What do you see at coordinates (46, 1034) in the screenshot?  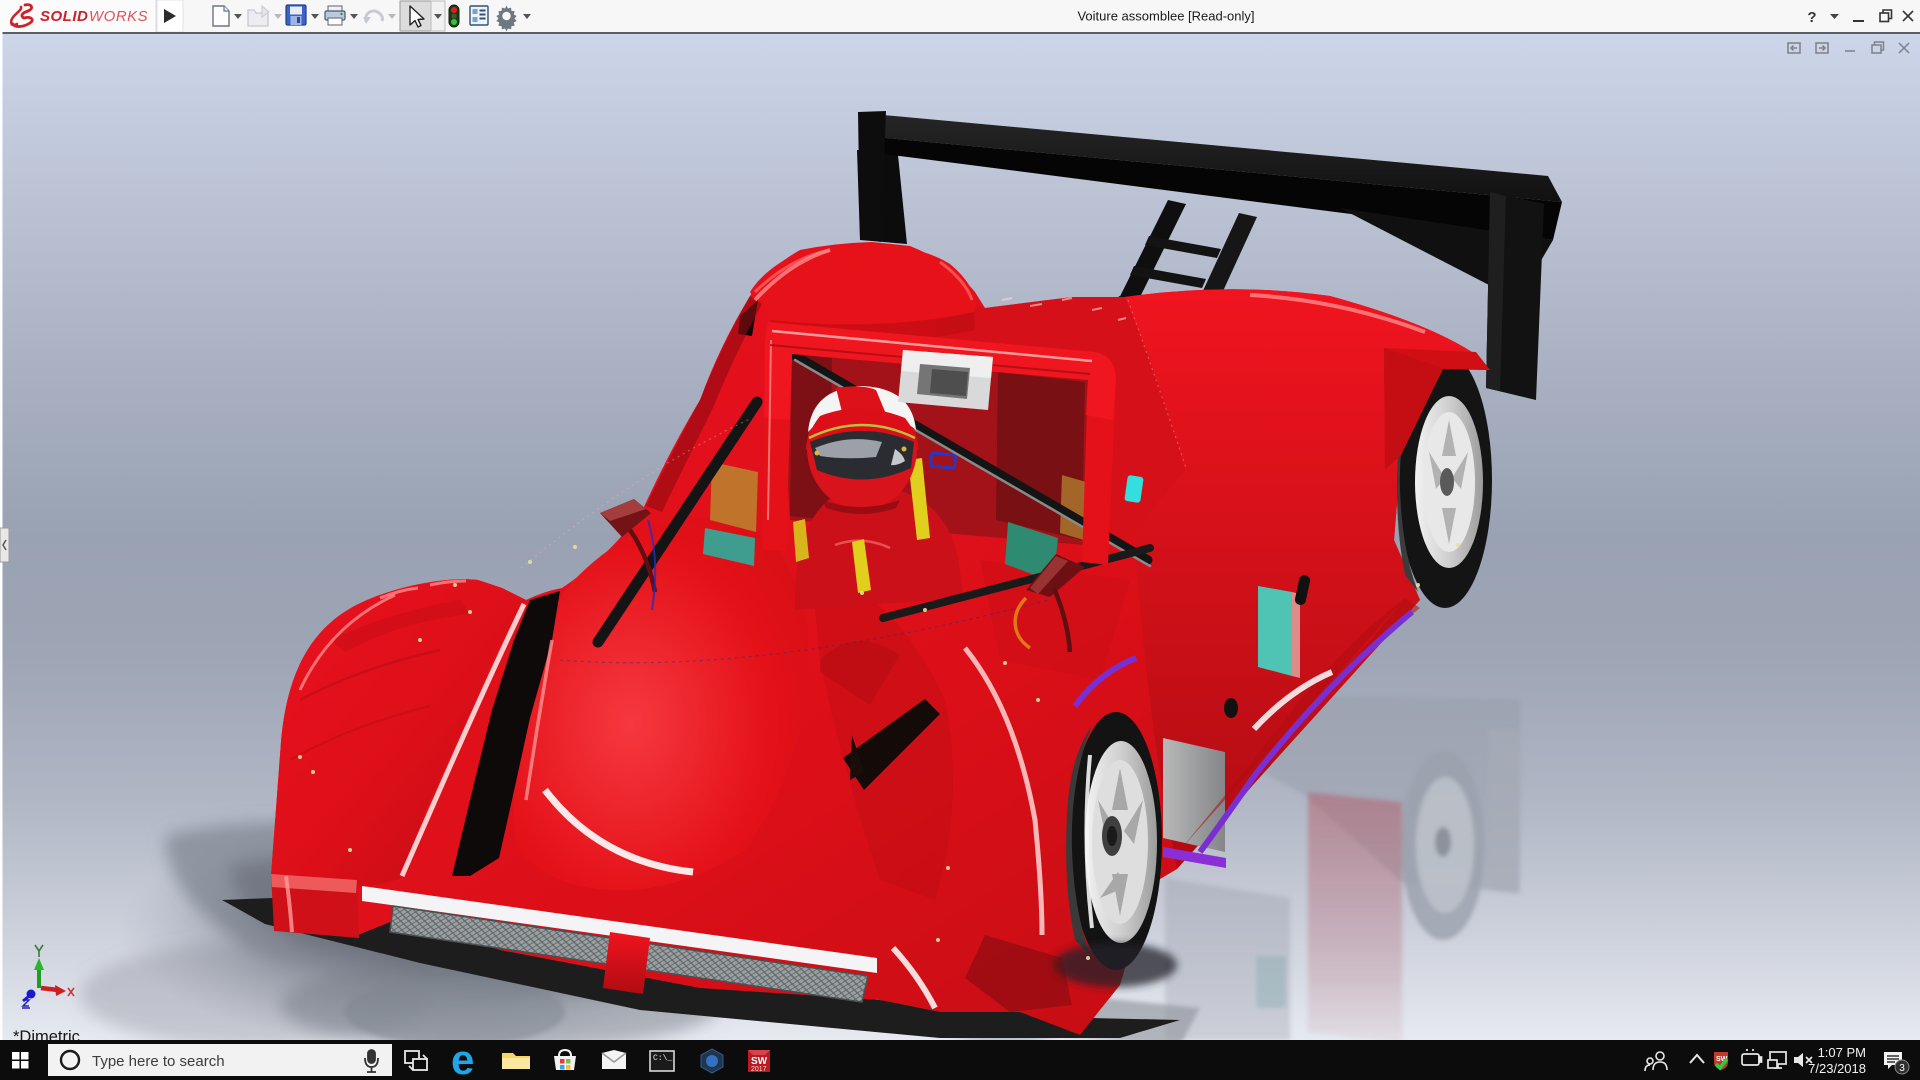 I see `svg-text: *Dimetric` at bounding box center [46, 1034].